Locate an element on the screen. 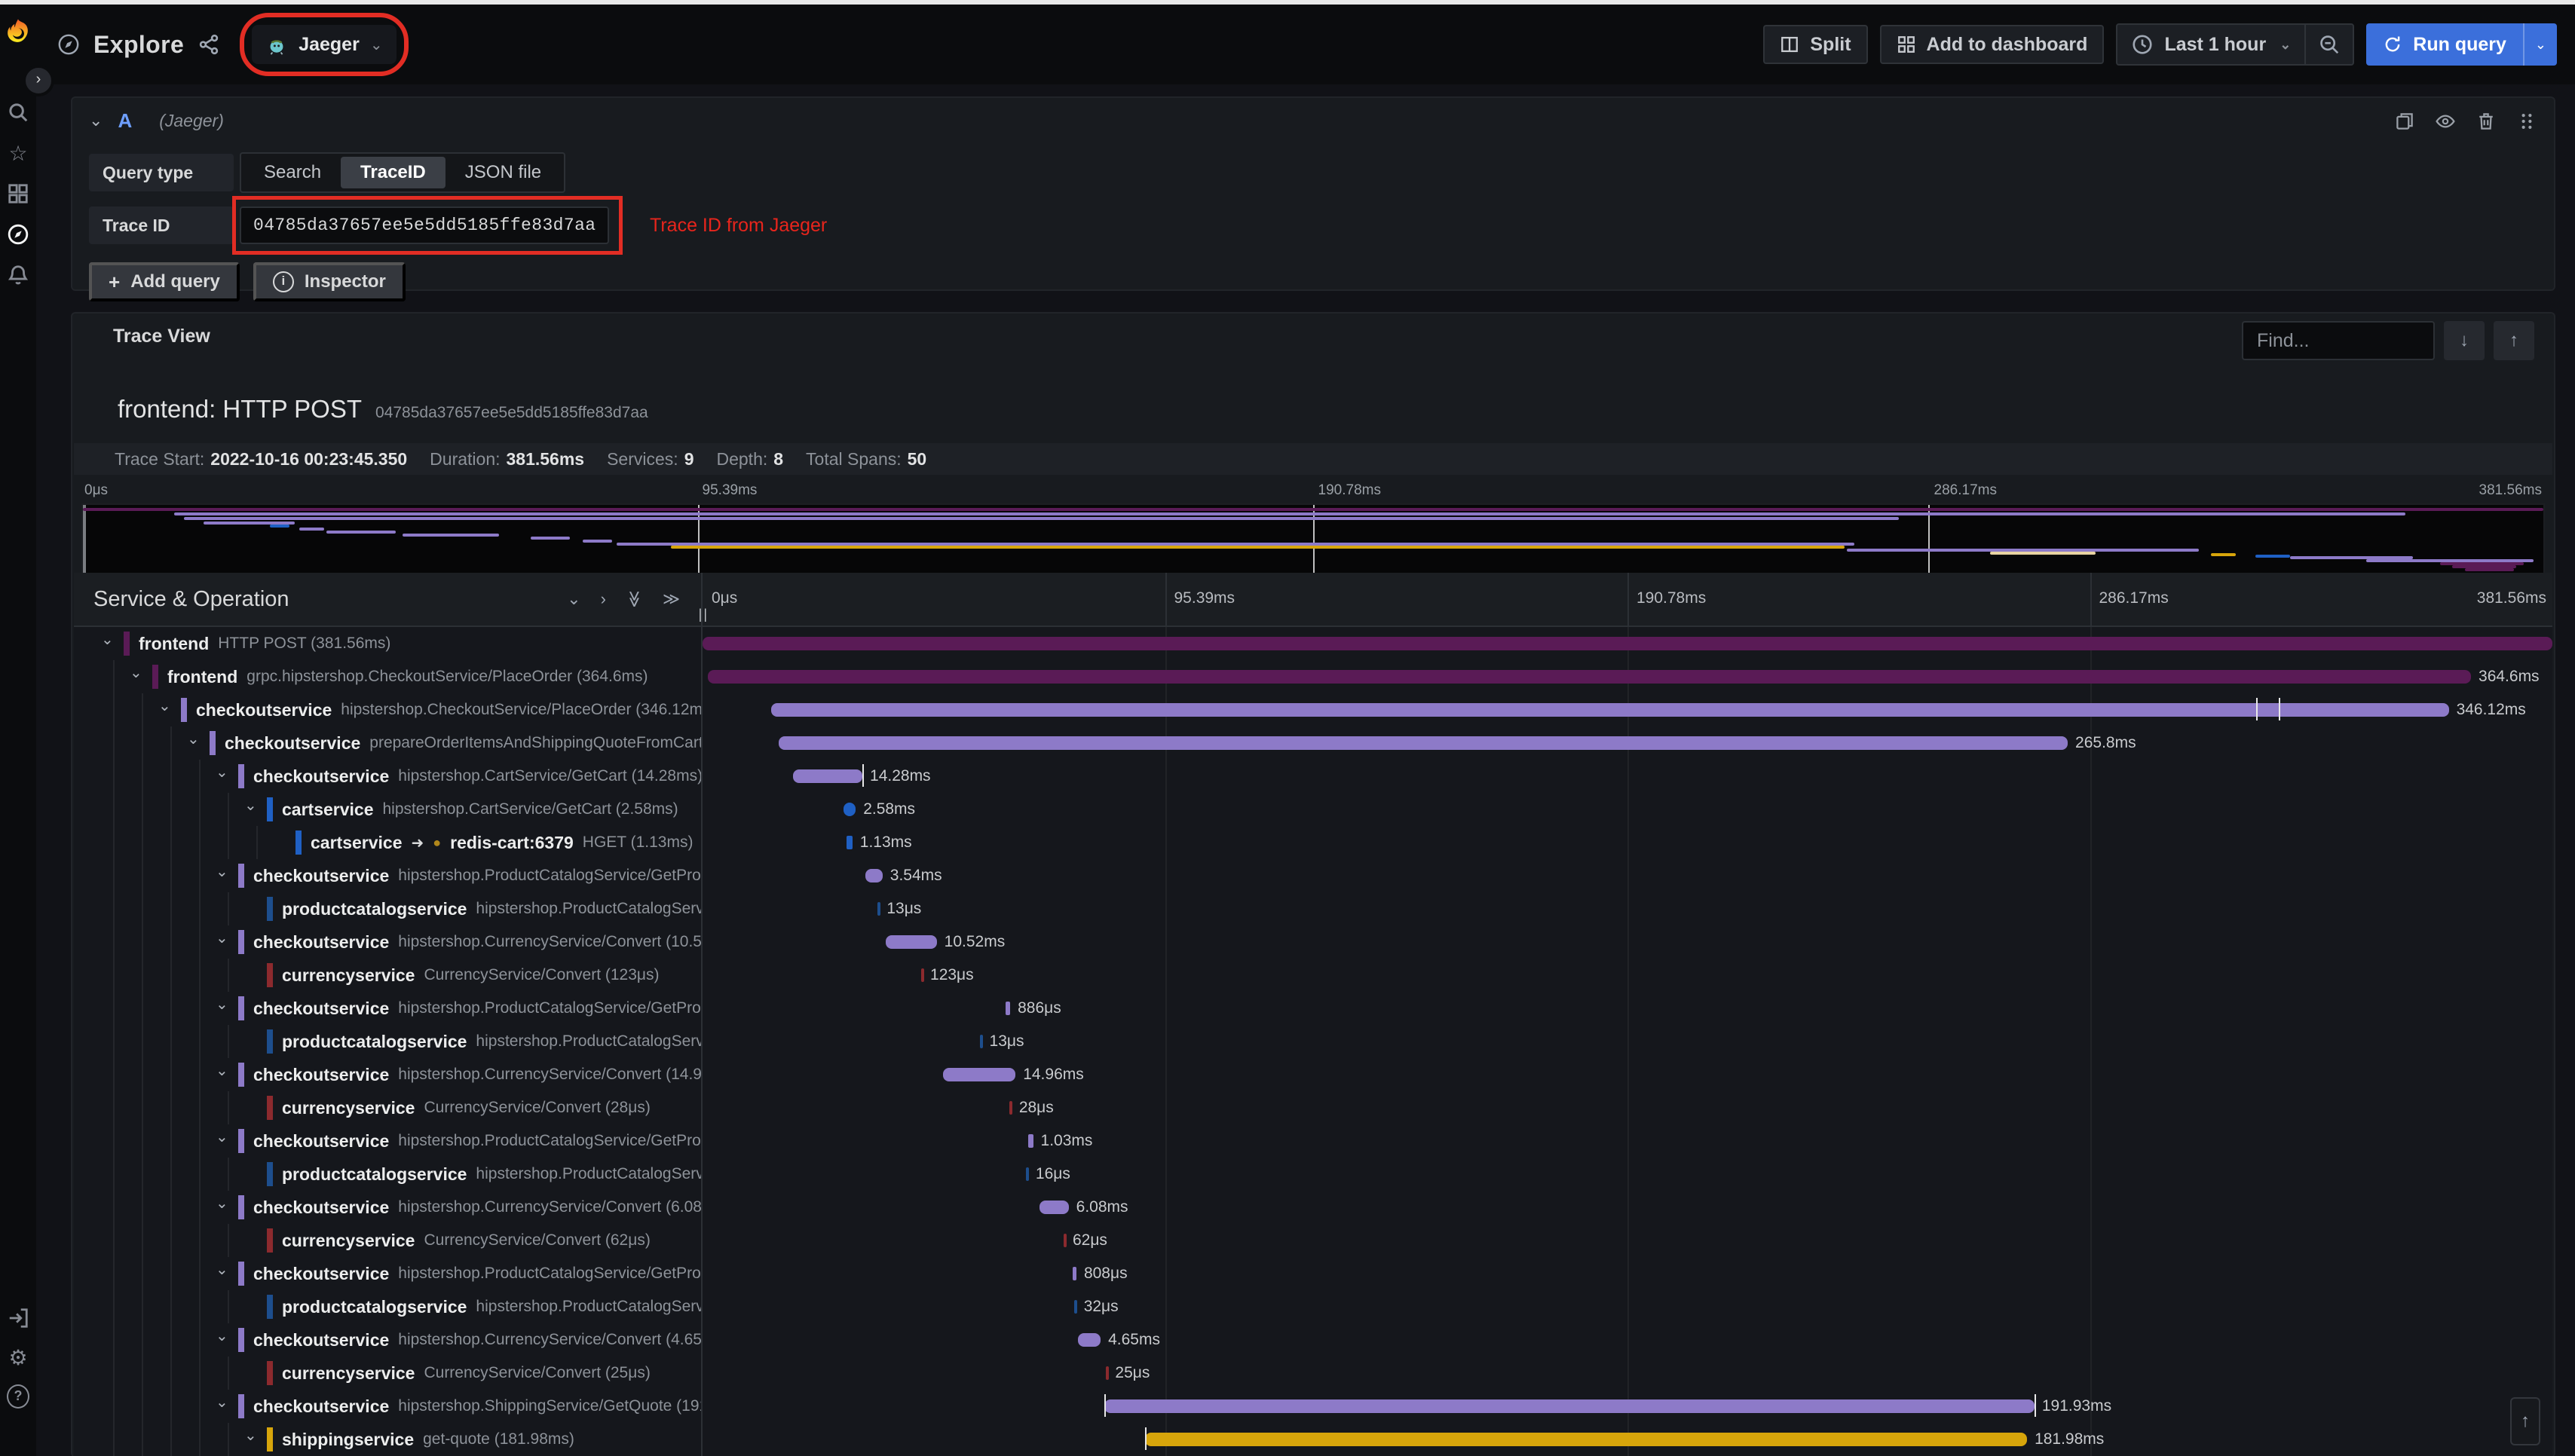  span-timeline-cell: 10.52ms is located at coordinates (1627, 942).